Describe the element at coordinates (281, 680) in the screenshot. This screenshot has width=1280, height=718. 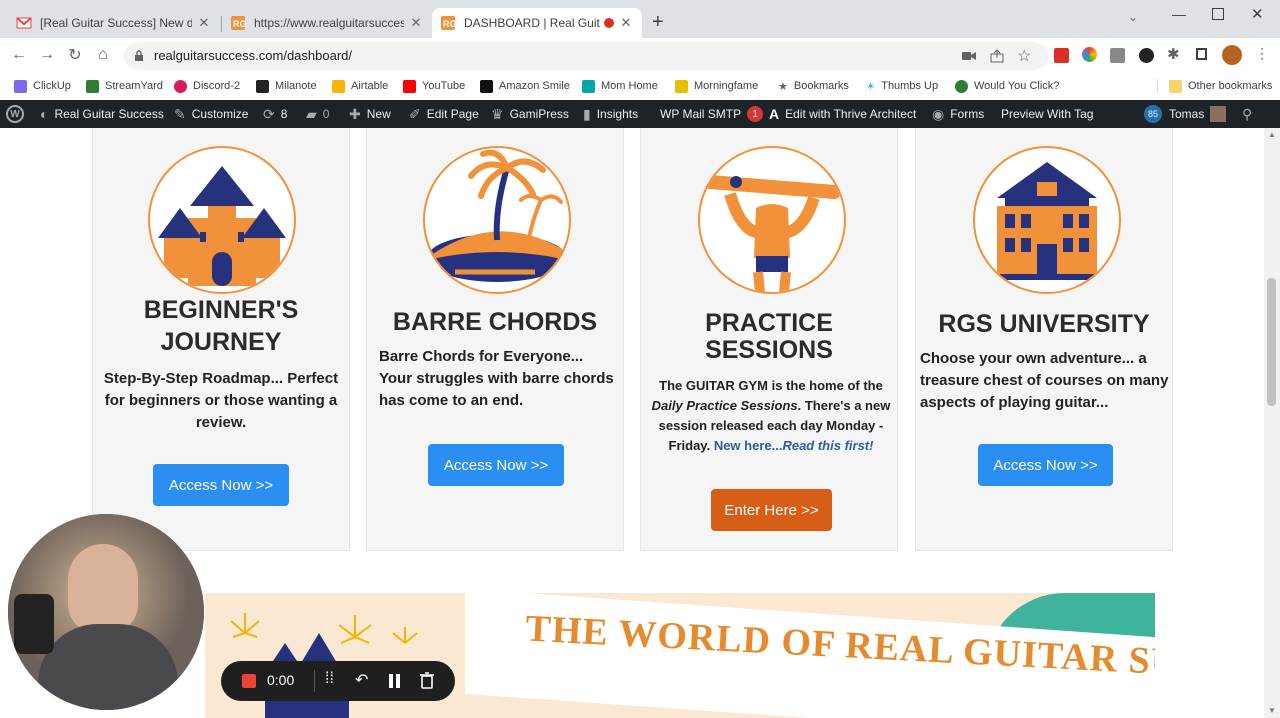
I see `recording-timer: 0:00` at that location.